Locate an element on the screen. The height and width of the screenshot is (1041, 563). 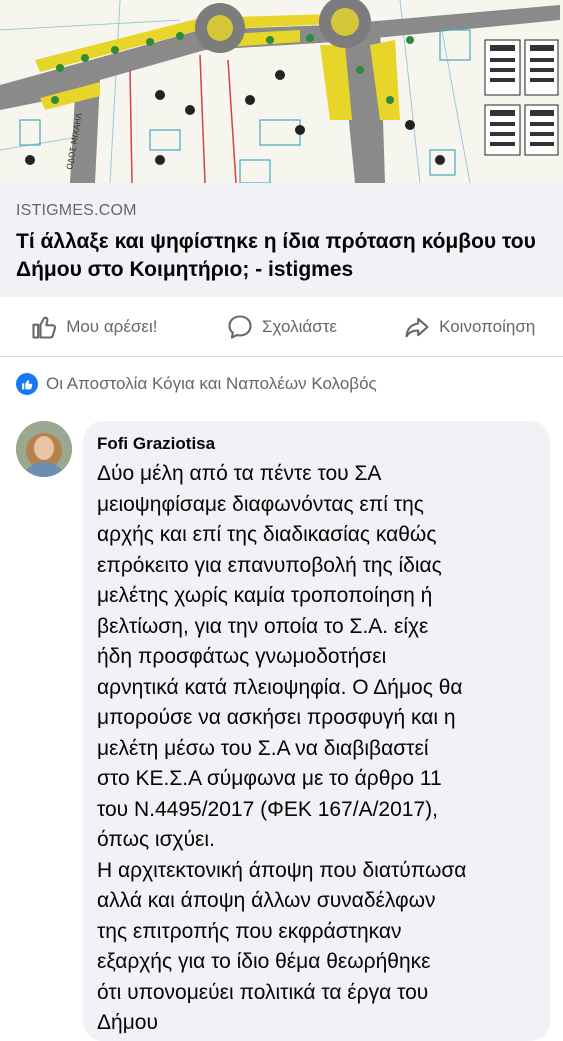
avatar is located at coordinates (44, 449).